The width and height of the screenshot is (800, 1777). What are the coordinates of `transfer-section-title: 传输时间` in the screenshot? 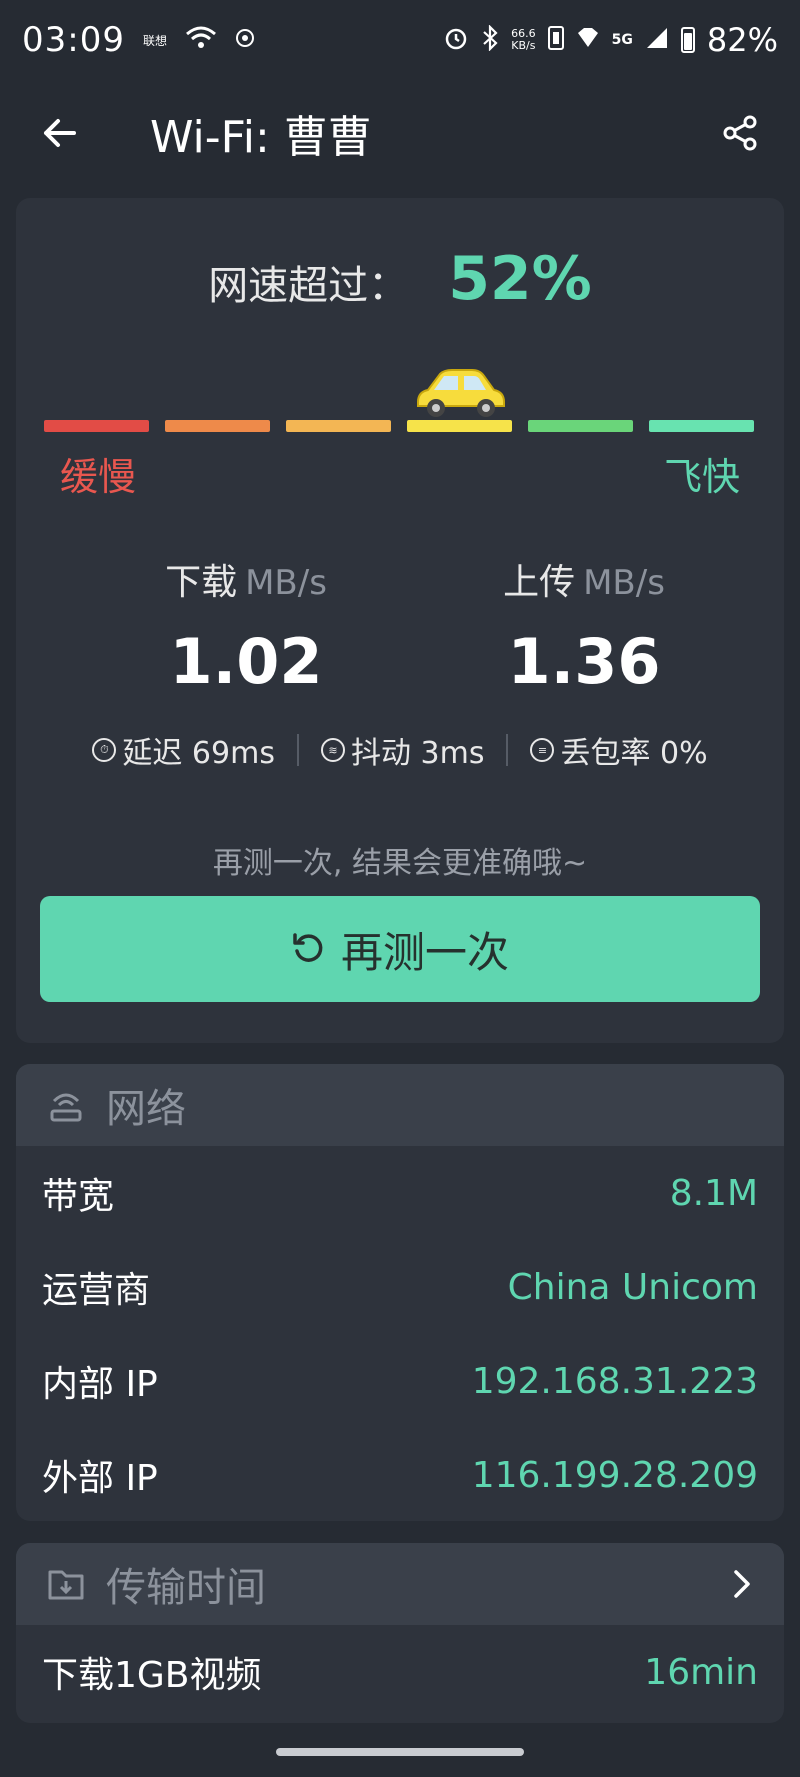 It's located at (186, 1588).